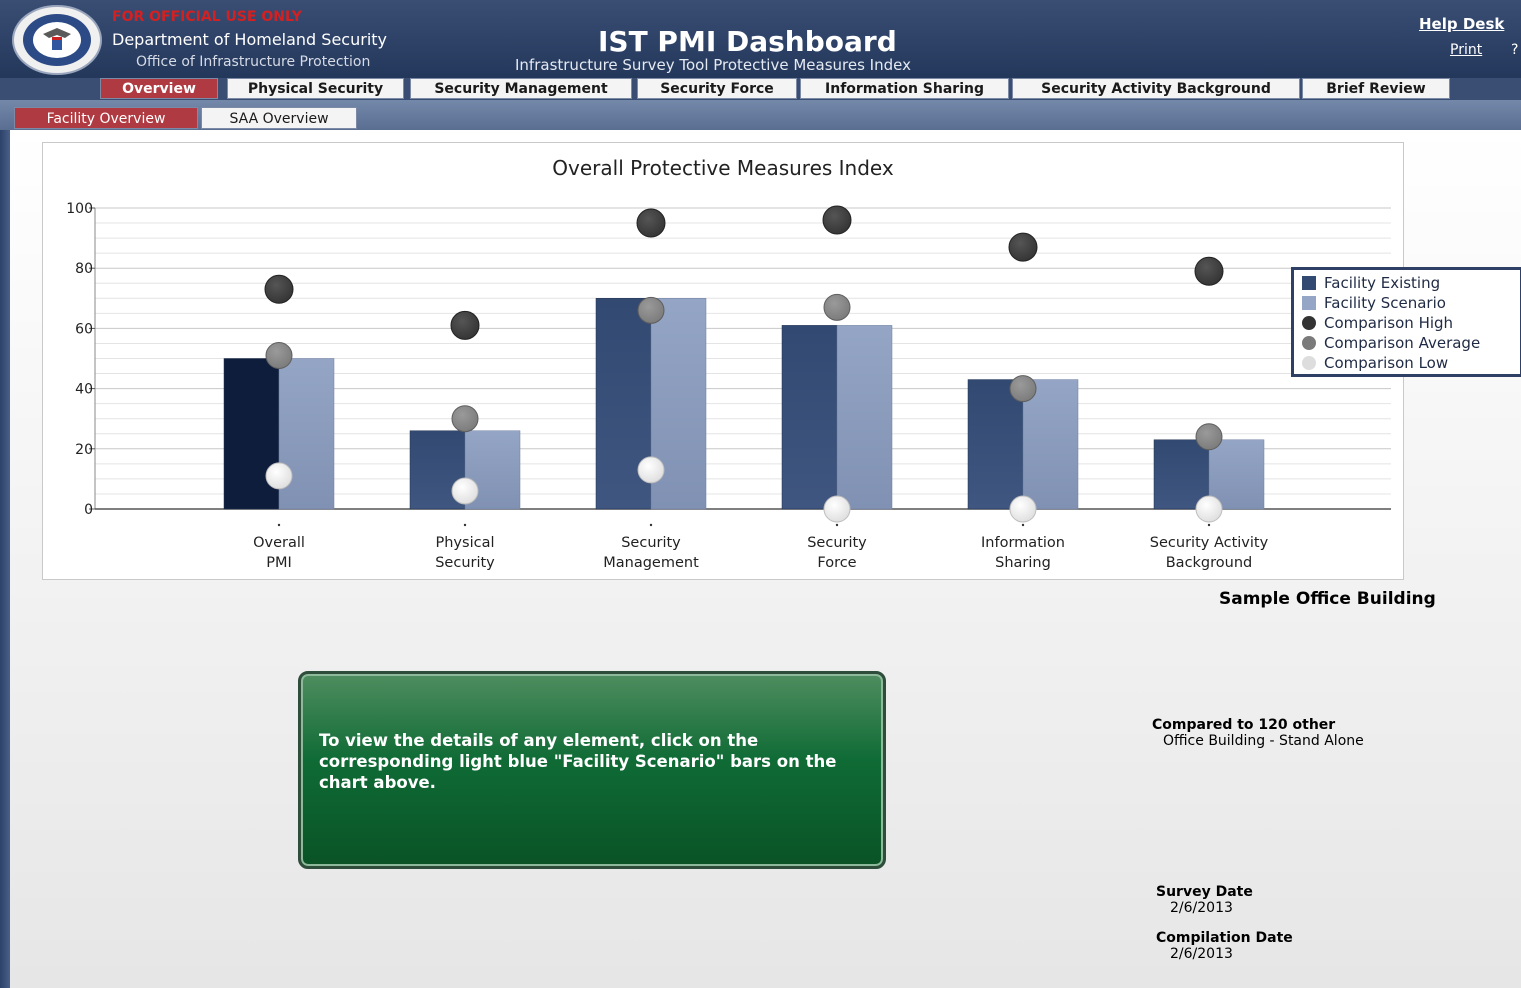 The image size is (1521, 988). I want to click on tab-security-management: Security Management, so click(521, 88).